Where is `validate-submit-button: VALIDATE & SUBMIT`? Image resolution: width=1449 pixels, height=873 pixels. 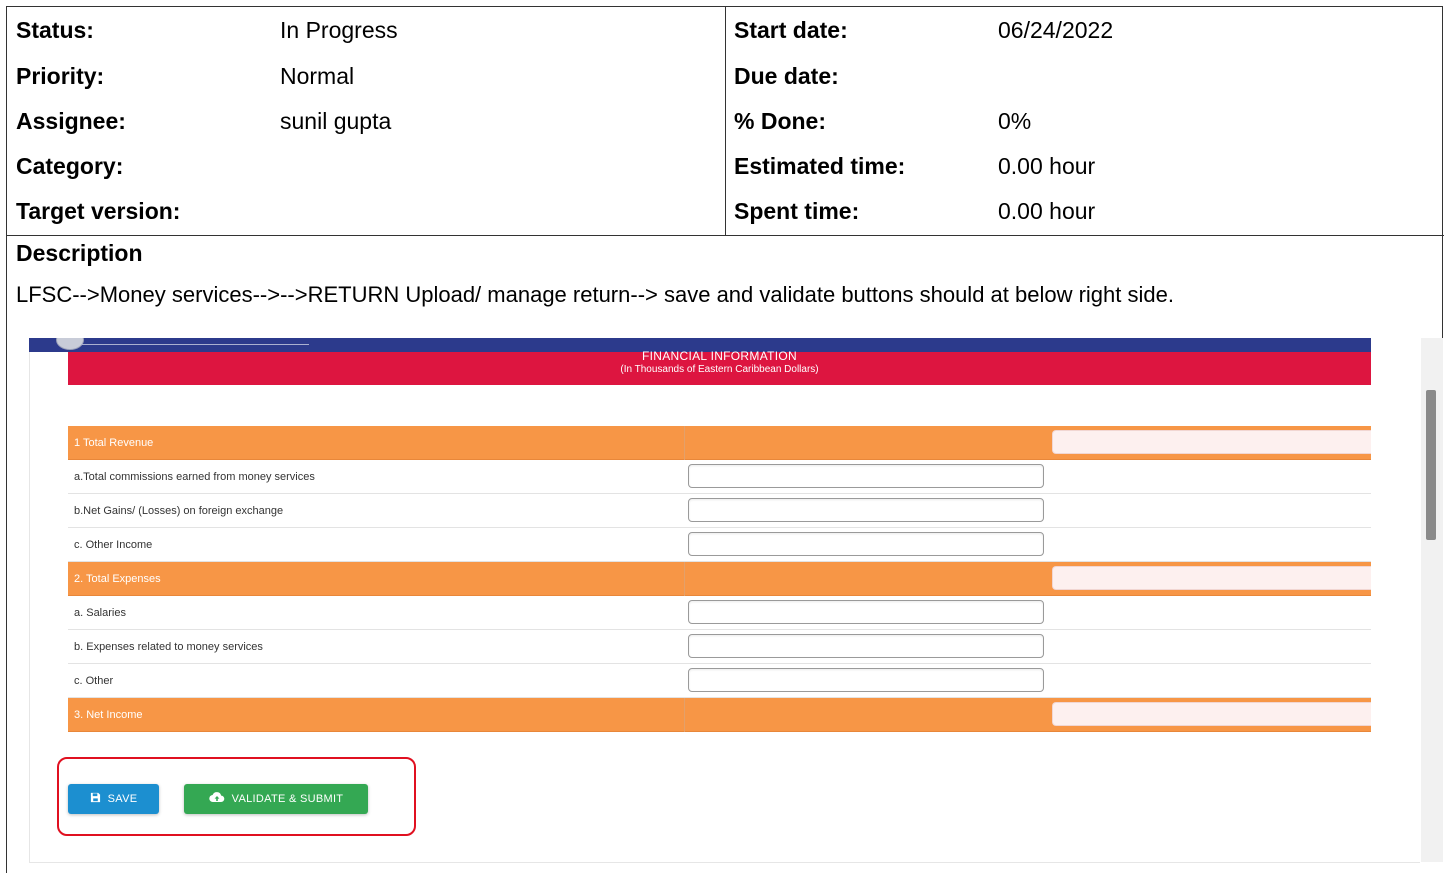
validate-submit-button: VALIDATE & SUBMIT is located at coordinates (276, 799).